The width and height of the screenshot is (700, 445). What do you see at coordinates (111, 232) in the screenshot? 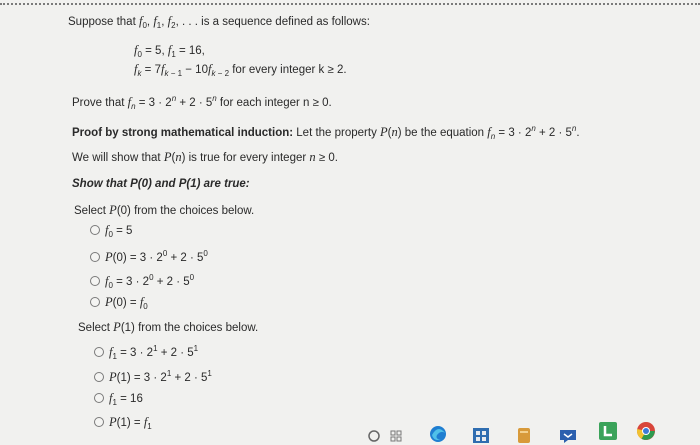
I see `p0-option-1: f0 = 5` at bounding box center [111, 232].